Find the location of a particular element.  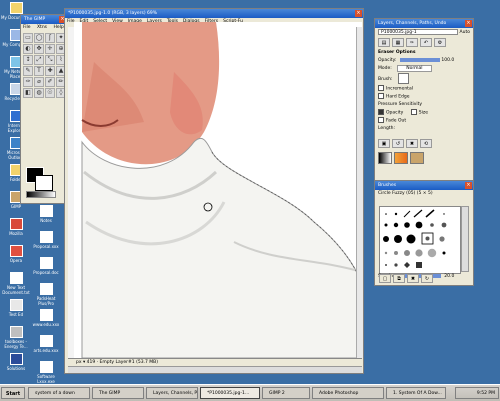

tool-button: ✛ is located at coordinates (50, 49).